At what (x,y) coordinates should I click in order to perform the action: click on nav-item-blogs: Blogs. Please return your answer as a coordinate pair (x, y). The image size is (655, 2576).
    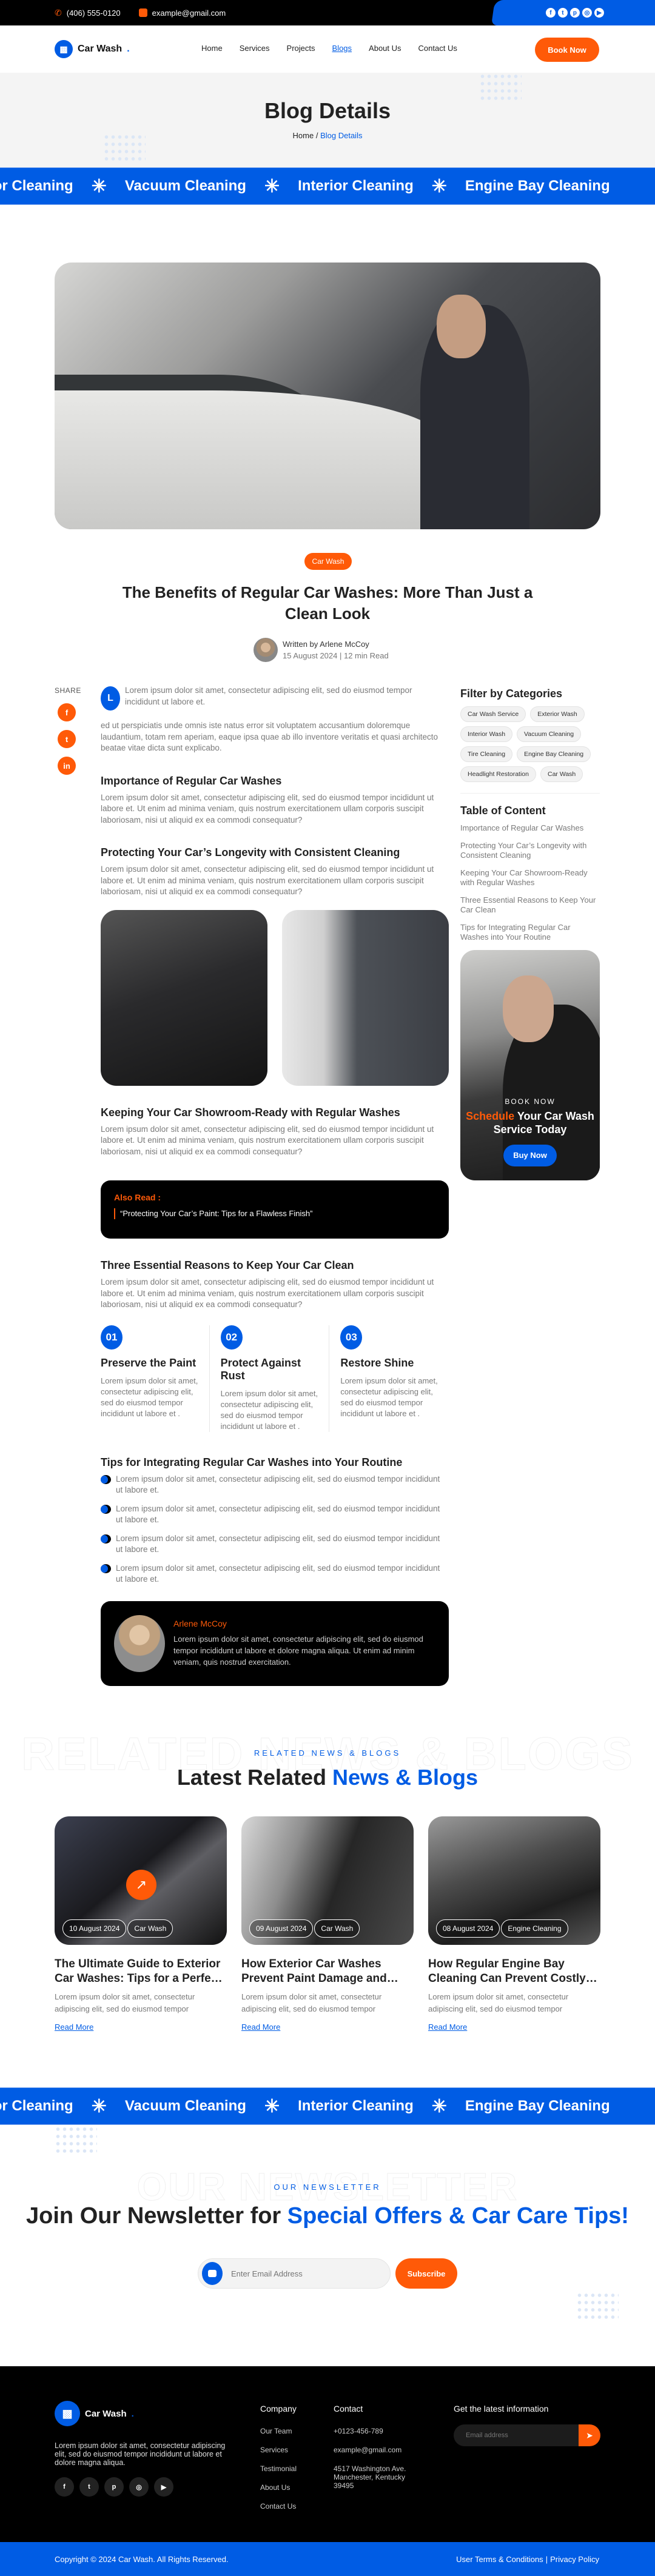
    Looking at the image, I should click on (342, 48).